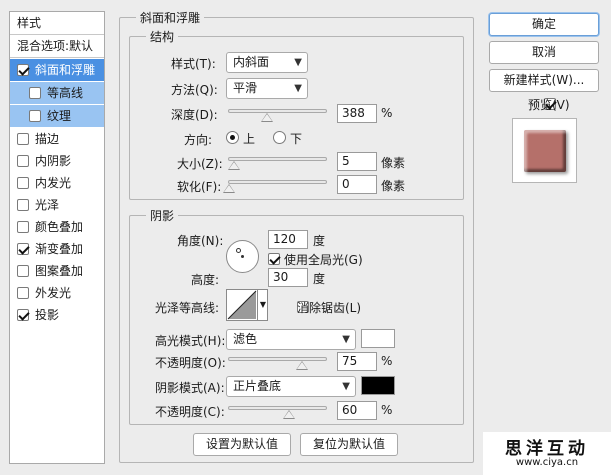 The image size is (611, 475). What do you see at coordinates (170, 17) in the screenshot?
I see `bevel-emboss-title: 斜面和浮雕` at bounding box center [170, 17].